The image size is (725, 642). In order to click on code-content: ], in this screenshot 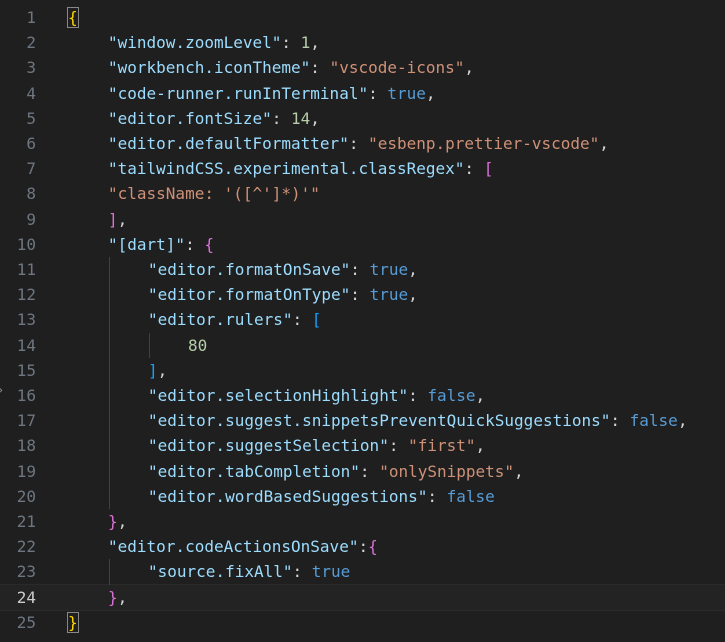, I will do `click(157, 370)`.